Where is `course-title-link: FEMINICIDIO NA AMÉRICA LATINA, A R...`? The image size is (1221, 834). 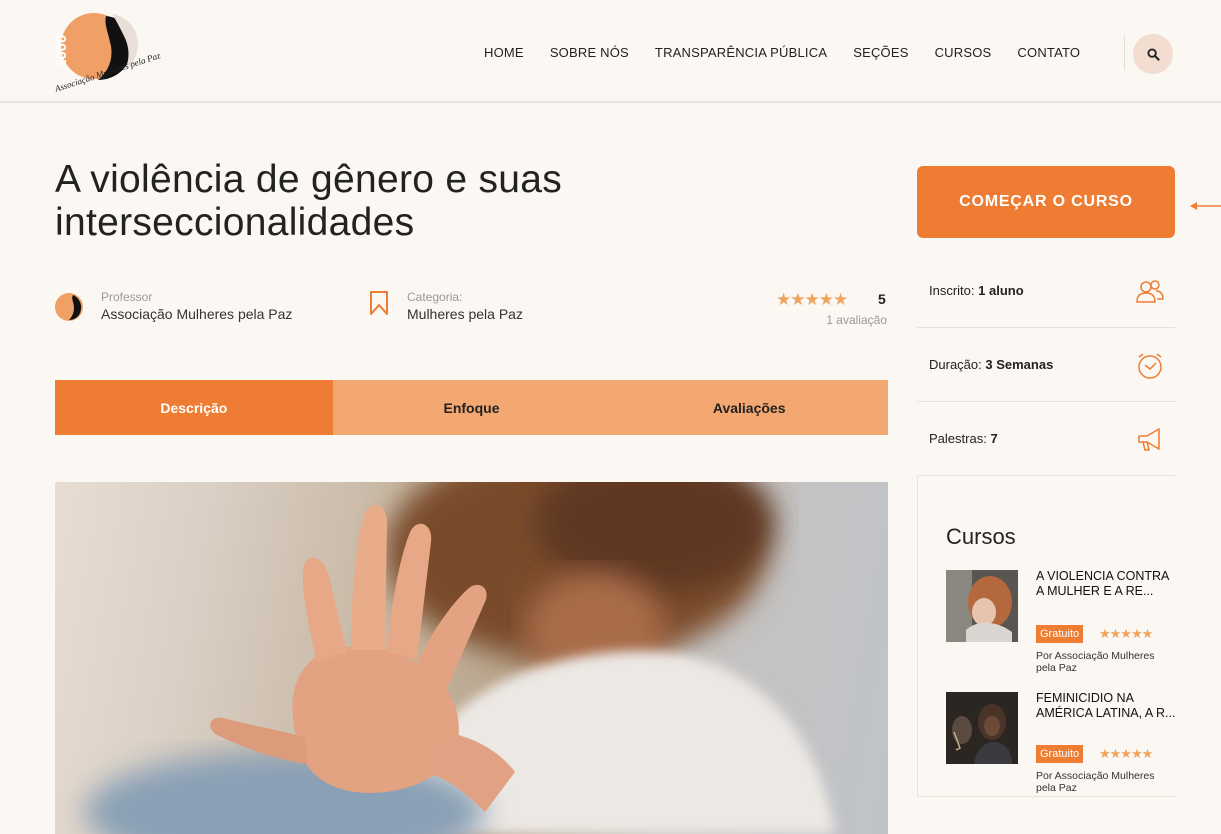
course-title-link: FEMINICIDIO NA AMÉRICA LATINA, A R... is located at coordinates (1106, 706).